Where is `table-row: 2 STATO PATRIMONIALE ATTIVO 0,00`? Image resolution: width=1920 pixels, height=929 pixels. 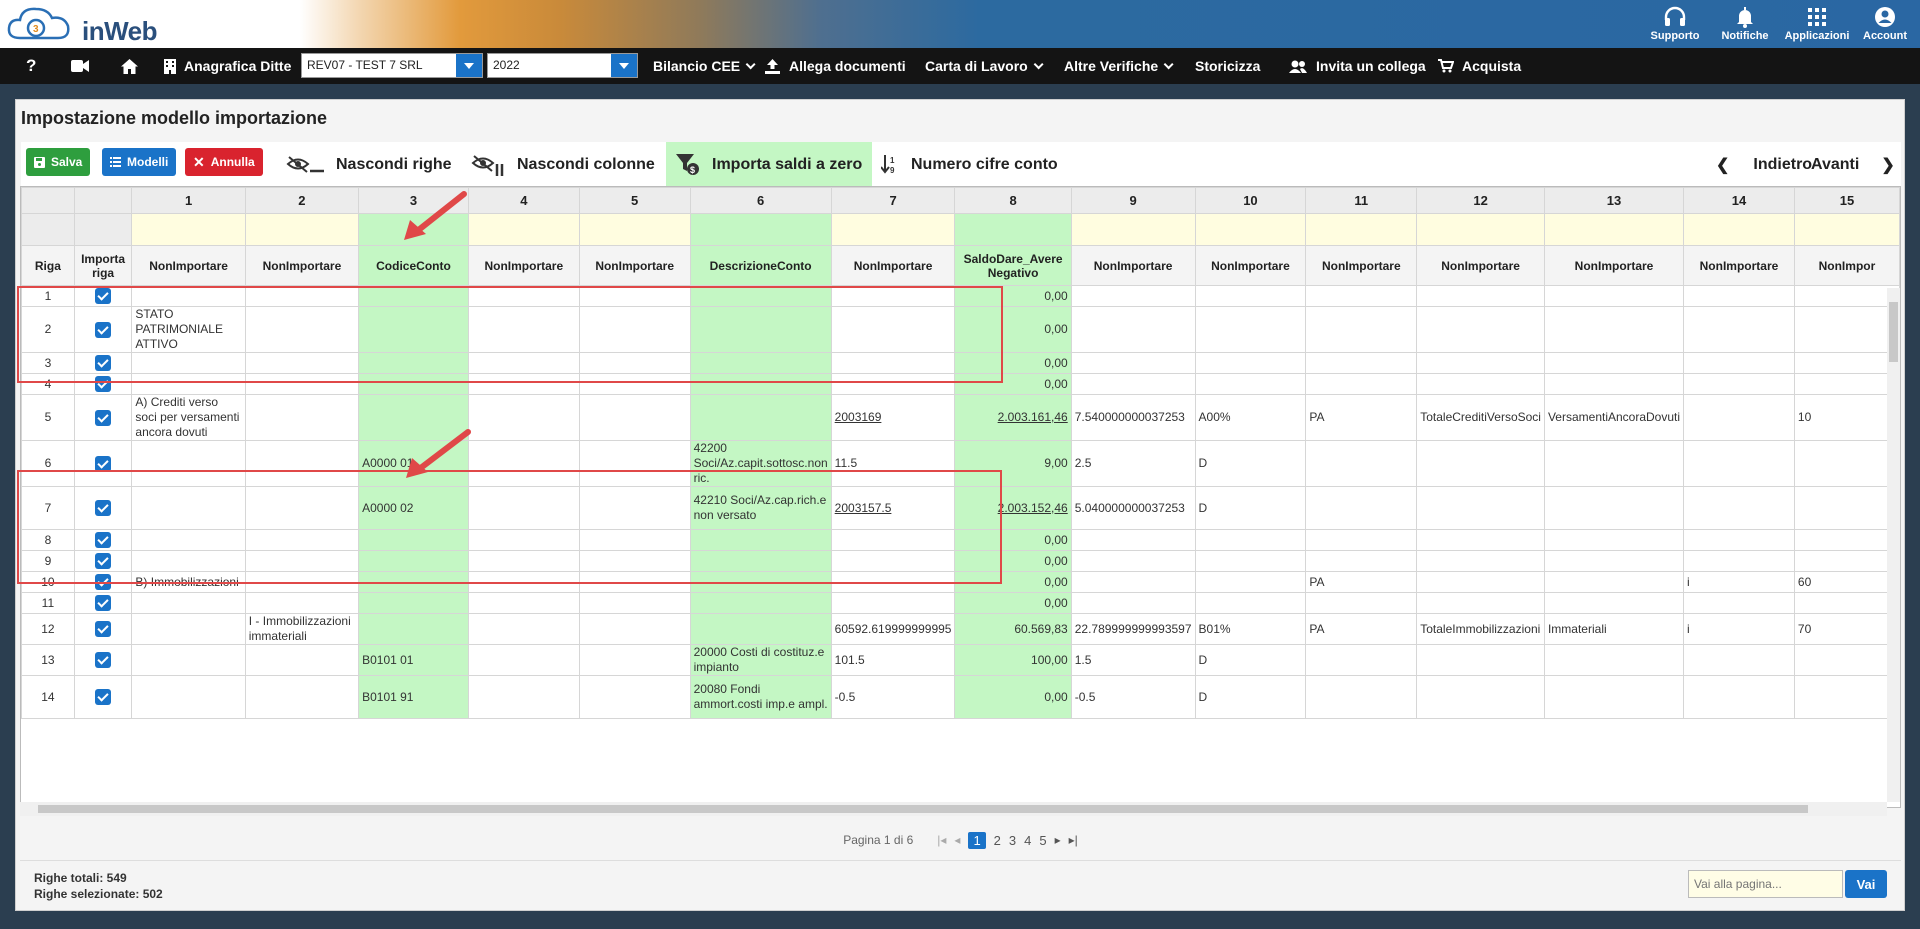 table-row: 2 STATO PATRIMONIALE ATTIVO 0,00 is located at coordinates (960, 329).